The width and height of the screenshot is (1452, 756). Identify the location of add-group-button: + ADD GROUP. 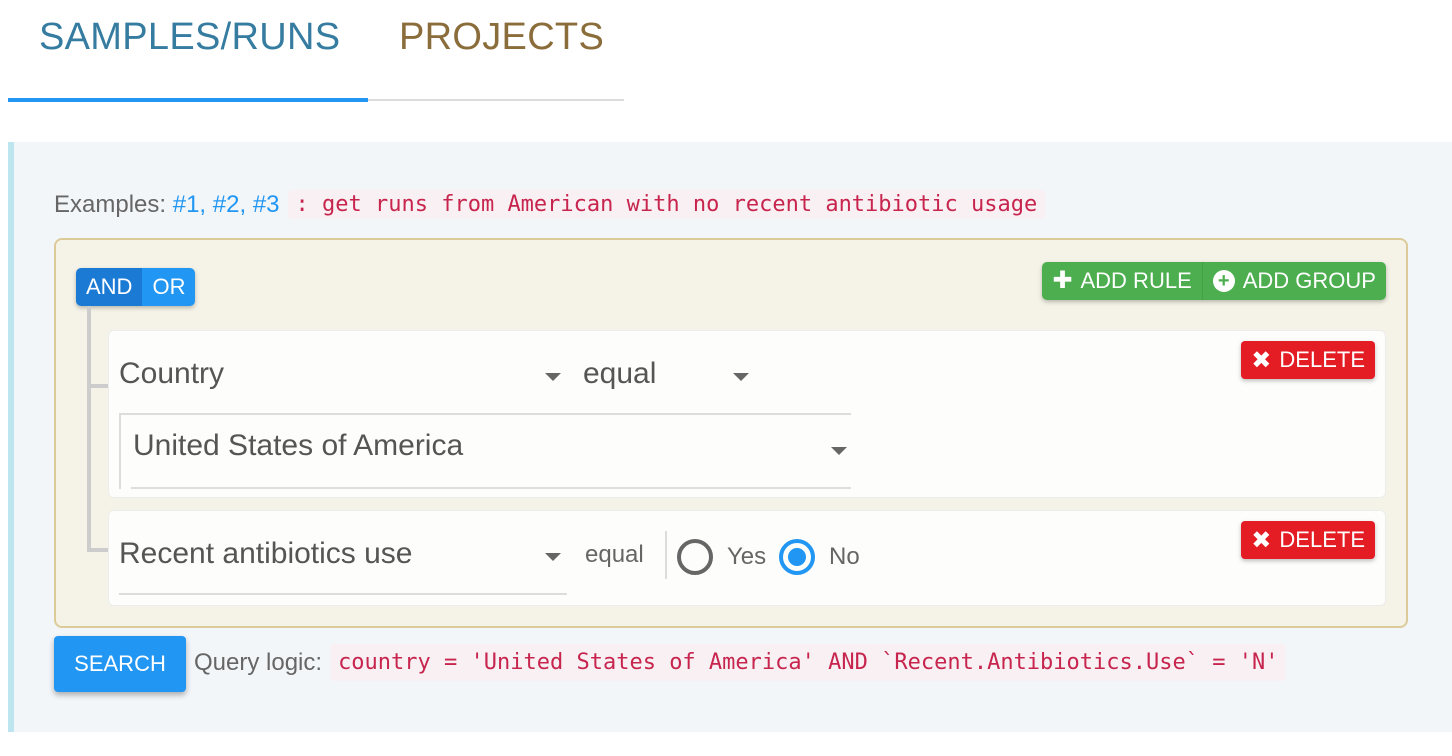
(1293, 281).